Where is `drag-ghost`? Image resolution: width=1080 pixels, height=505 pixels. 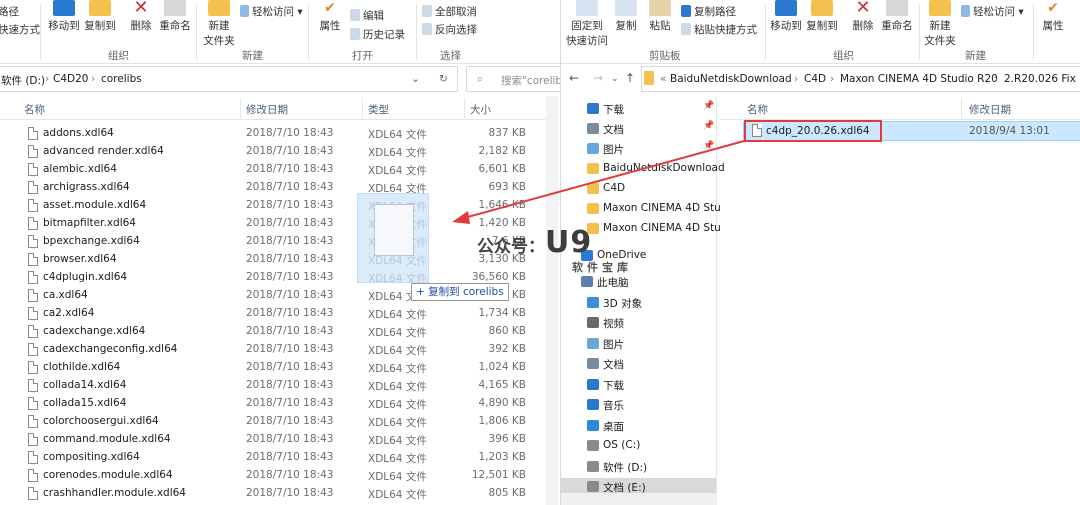 drag-ghost is located at coordinates (393, 238).